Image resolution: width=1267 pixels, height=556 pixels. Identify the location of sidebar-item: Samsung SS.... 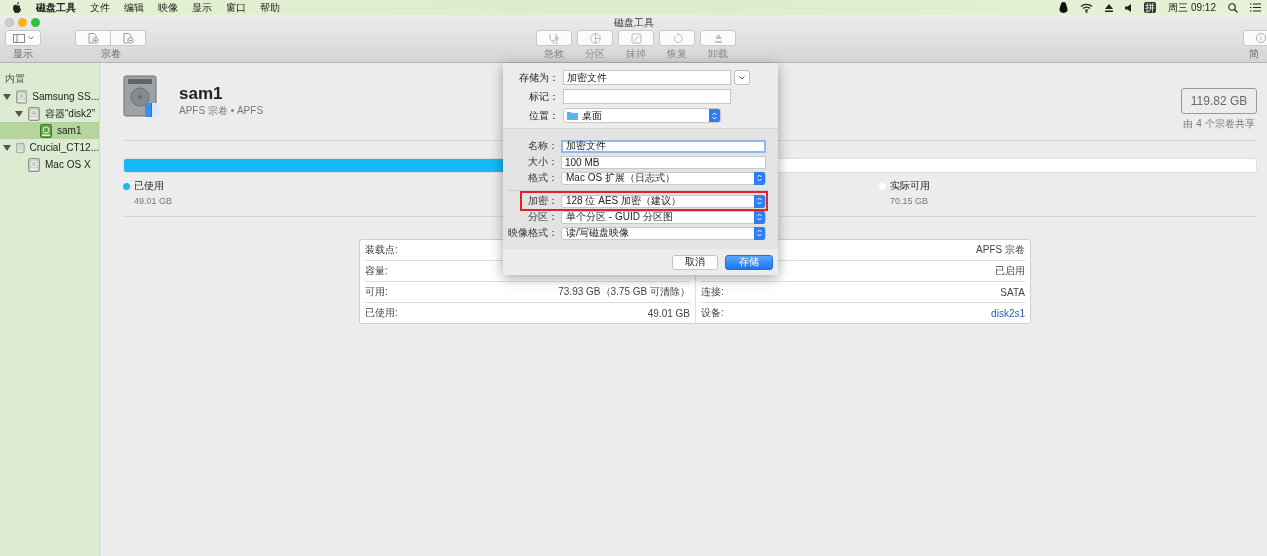
(49, 96).